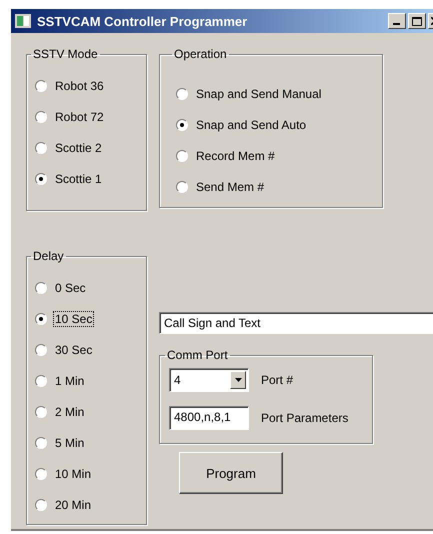 The width and height of the screenshot is (433, 534). What do you see at coordinates (251, 124) in the screenshot?
I see `radio-label: Snap and Send Auto` at bounding box center [251, 124].